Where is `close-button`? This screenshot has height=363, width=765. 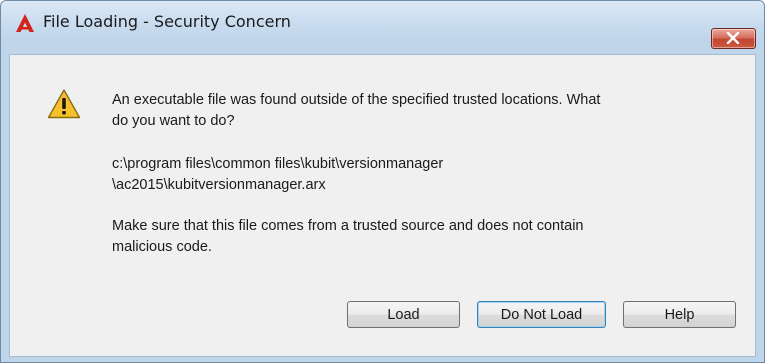
close-button is located at coordinates (733, 38).